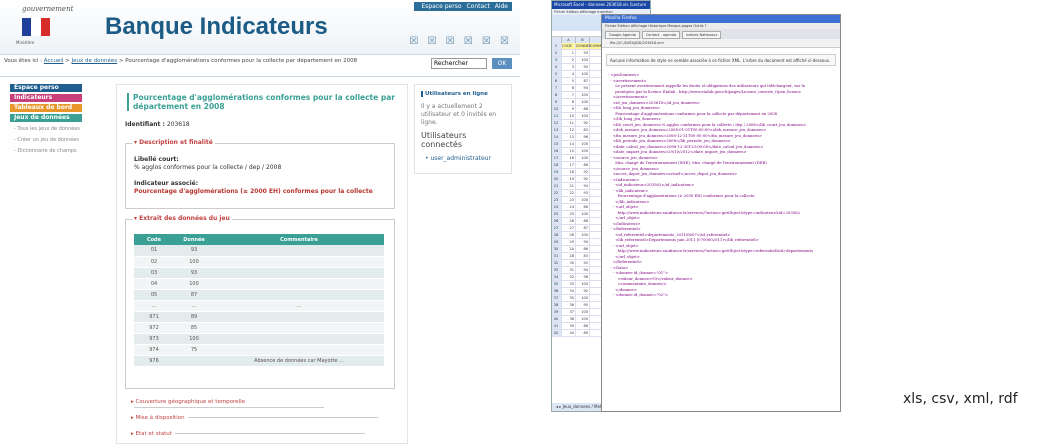 The image size is (1064, 444). I want to click on cell: 6, so click(569, 88).